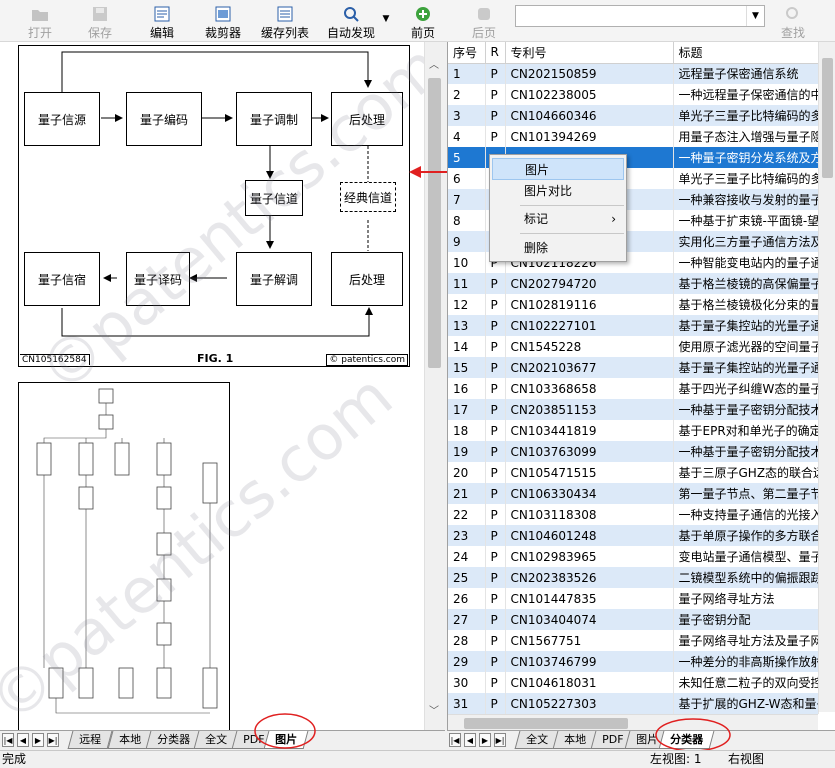 This screenshot has width=835, height=768. I want to click on menu-item-image-compare: 图片对比, so click(558, 191).